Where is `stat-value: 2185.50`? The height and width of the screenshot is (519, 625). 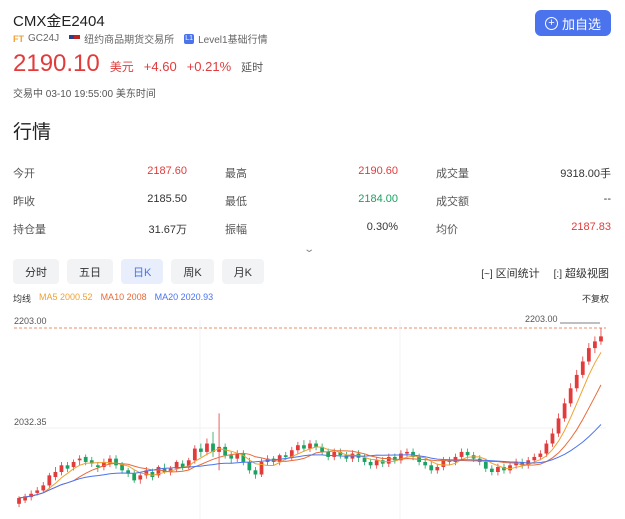
stat-value: 2185.50 is located at coordinates (167, 199).